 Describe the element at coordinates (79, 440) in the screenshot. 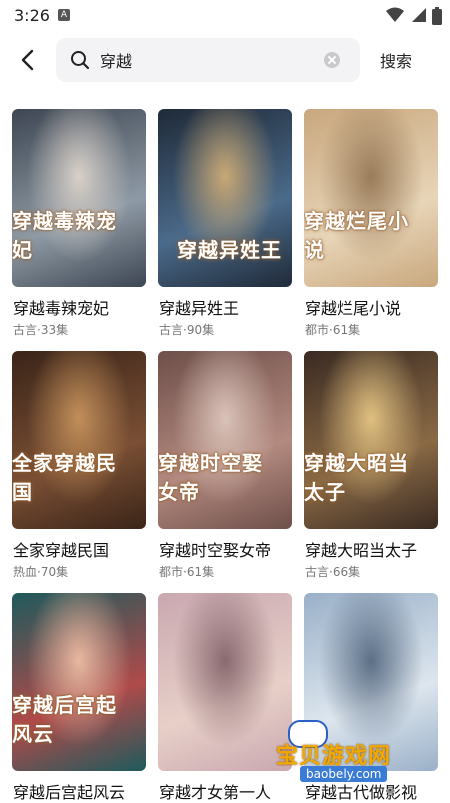

I see `drama-poster: 全家穿越民国` at that location.